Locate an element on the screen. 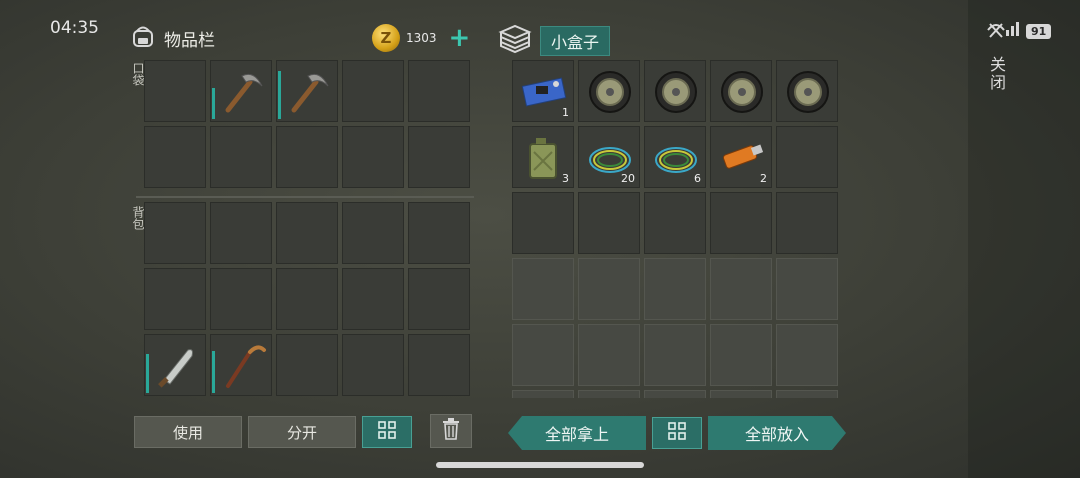  hockey-stick-icon is located at coordinates (242, 368).